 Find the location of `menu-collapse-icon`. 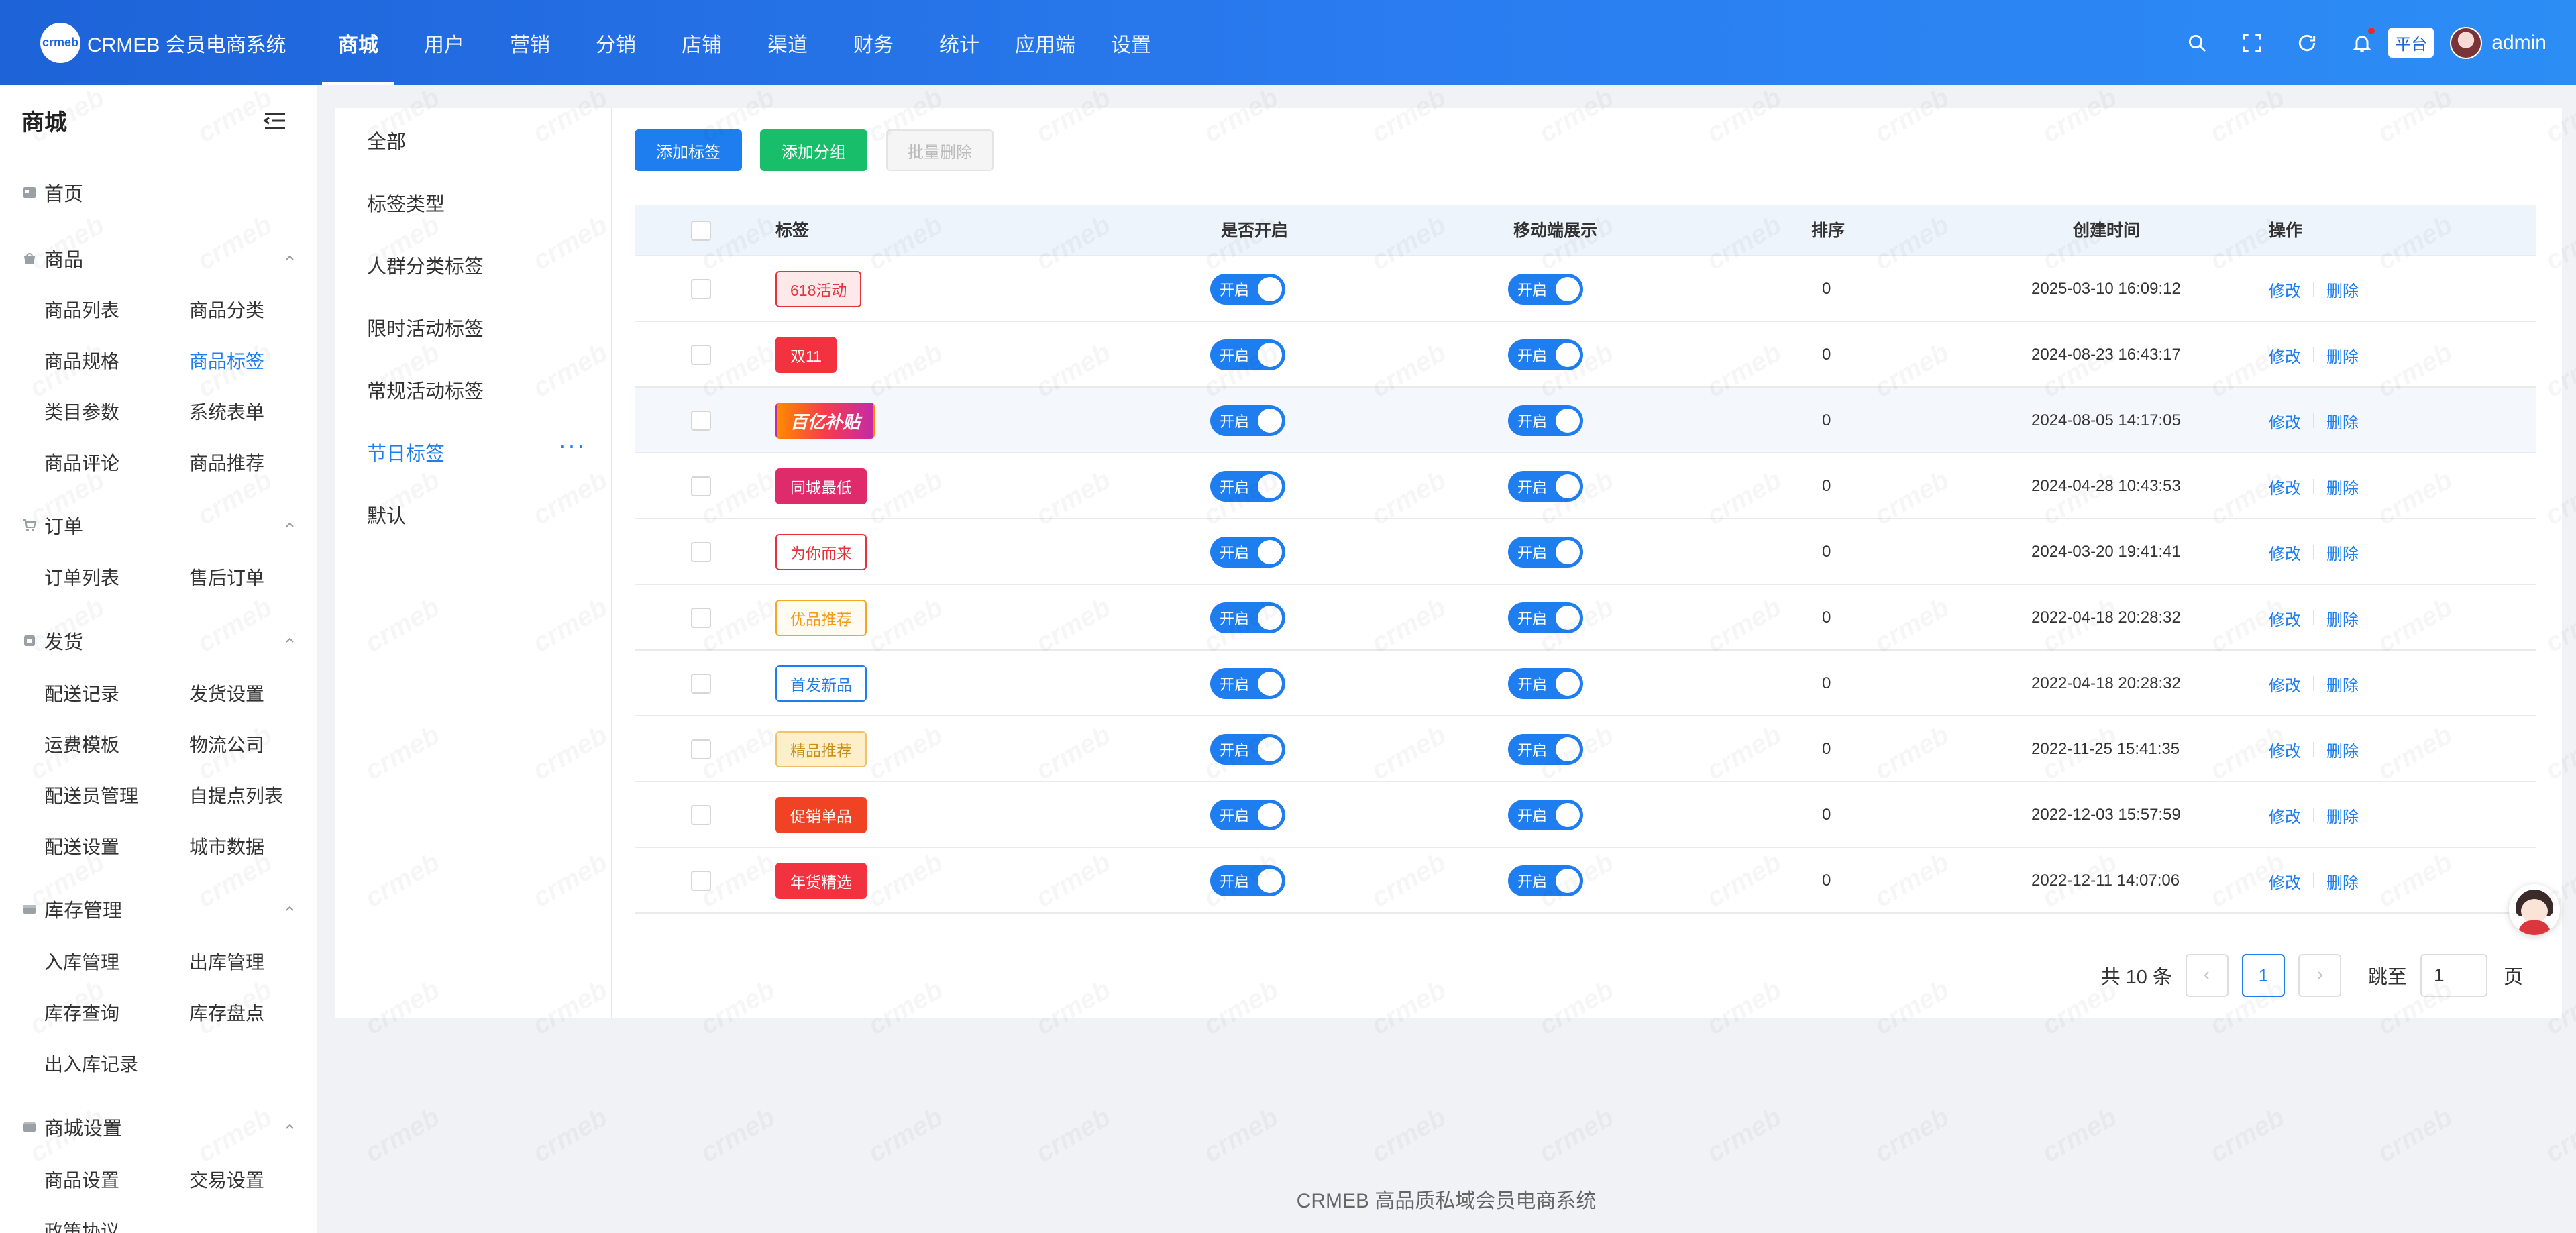

menu-collapse-icon is located at coordinates (275, 121).